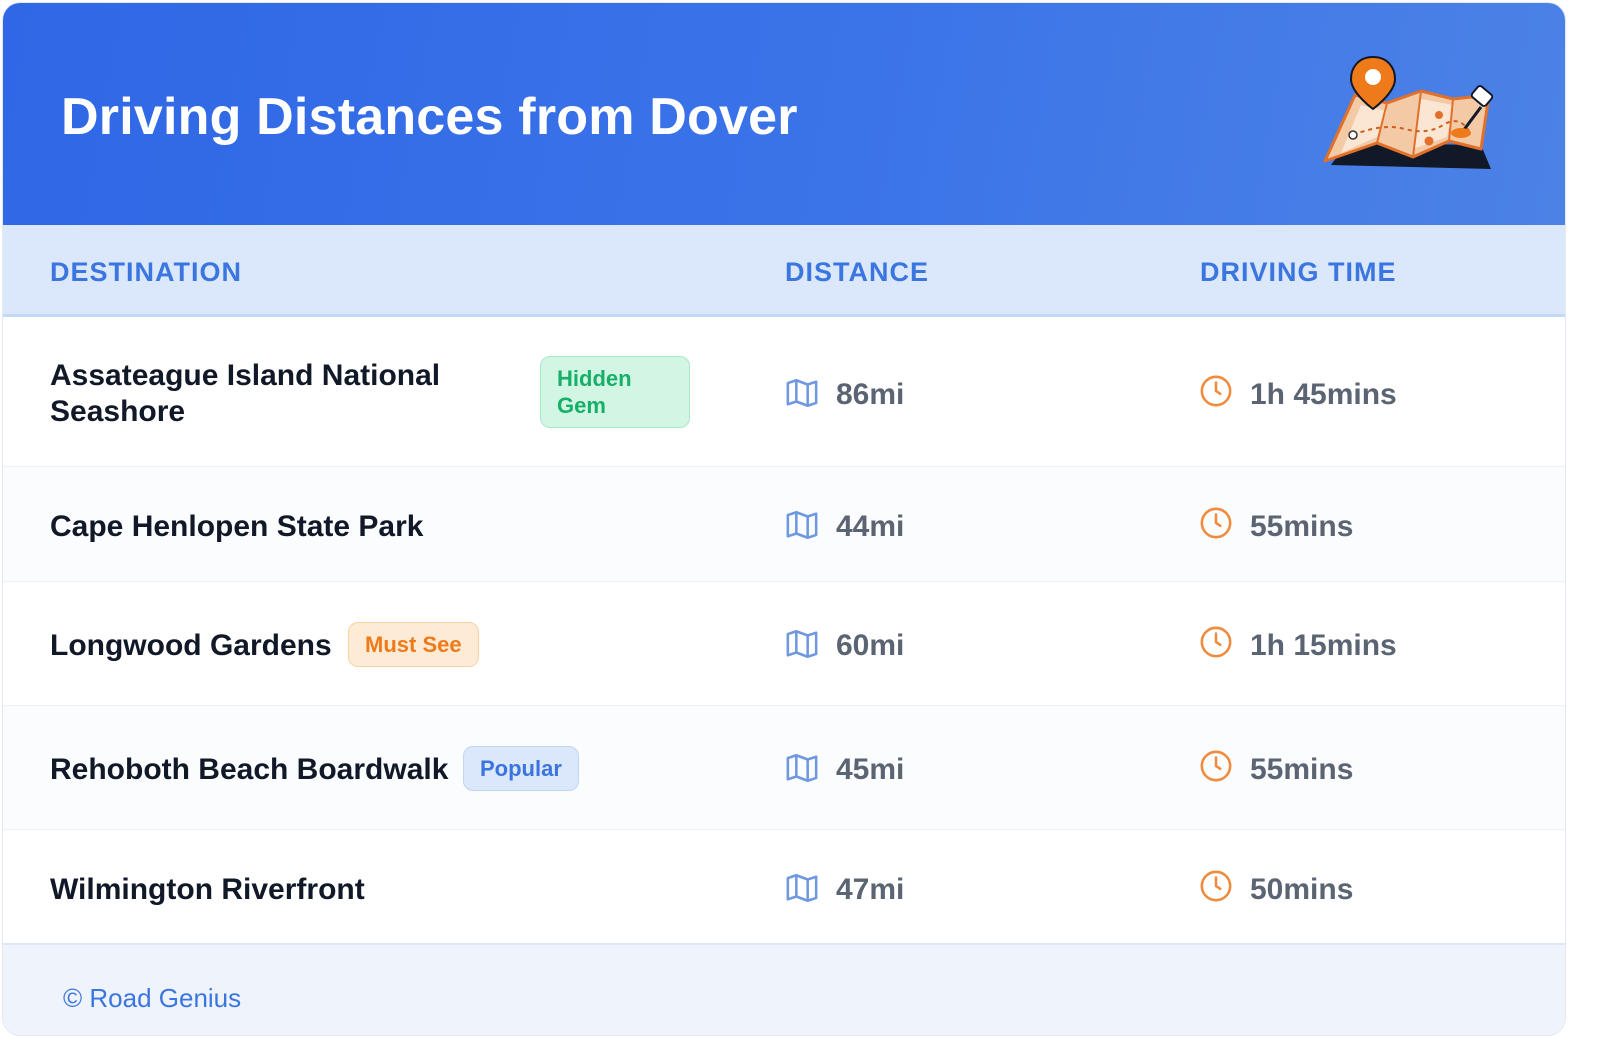 This screenshot has width=1604, height=1062. Describe the element at coordinates (207, 889) in the screenshot. I see `destination-name: Wilmington Riverfront` at that location.